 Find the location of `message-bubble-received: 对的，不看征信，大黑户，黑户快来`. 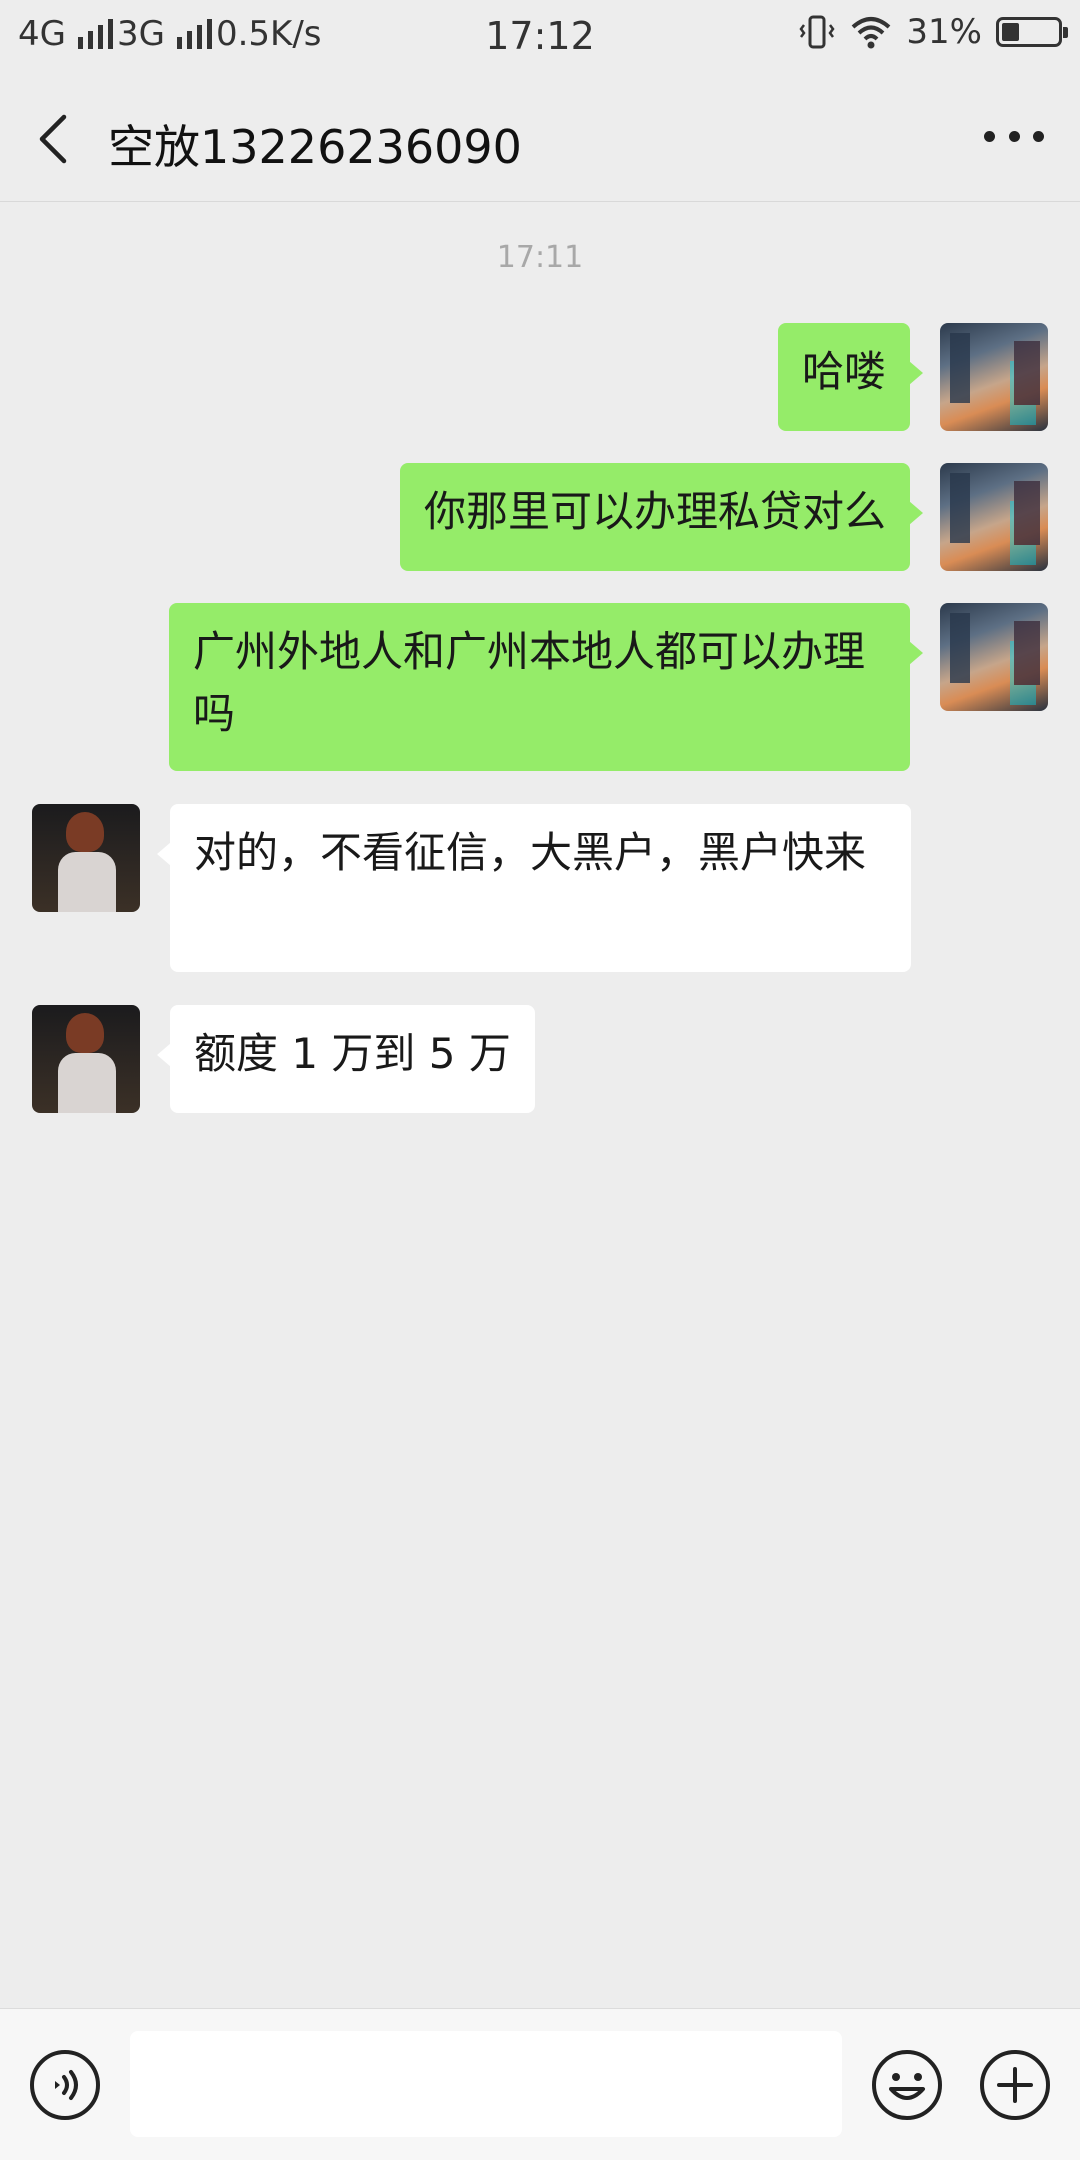

message-bubble-received: 对的，不看征信，大黑户，黑户快来 is located at coordinates (534, 888).